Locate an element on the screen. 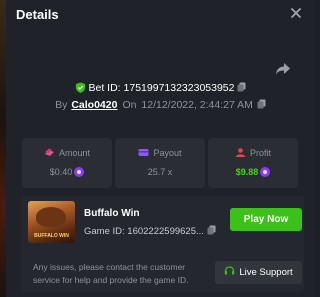 The width and height of the screenshot is (320, 297). coins-icon is located at coordinates (49, 152).